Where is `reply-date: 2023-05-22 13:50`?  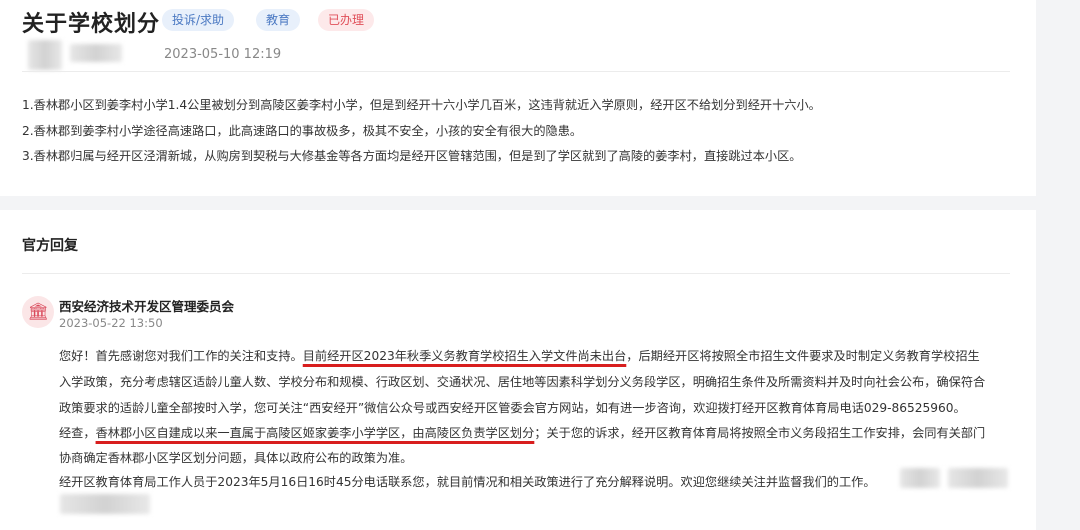 reply-date: 2023-05-22 13:50 is located at coordinates (111, 323).